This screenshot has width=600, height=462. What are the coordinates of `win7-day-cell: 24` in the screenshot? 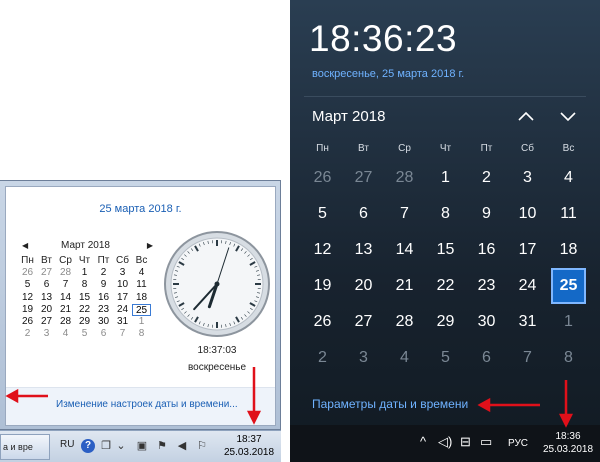 It's located at (122, 310).